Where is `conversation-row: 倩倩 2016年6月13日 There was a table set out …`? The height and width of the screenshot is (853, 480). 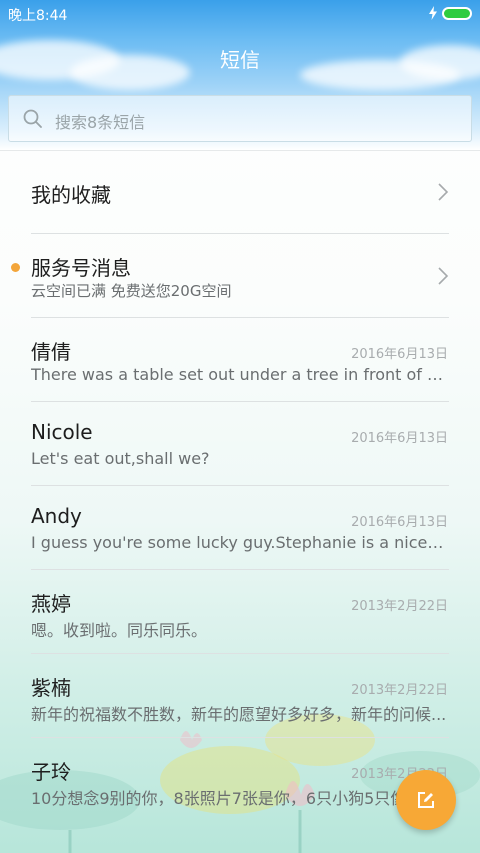
conversation-row: 倩倩 2016年6月13日 There was a table set out … is located at coordinates (240, 360).